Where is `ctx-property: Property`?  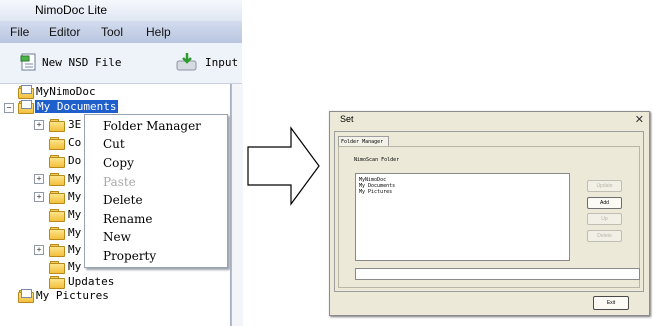
ctx-property: Property is located at coordinates (129, 256).